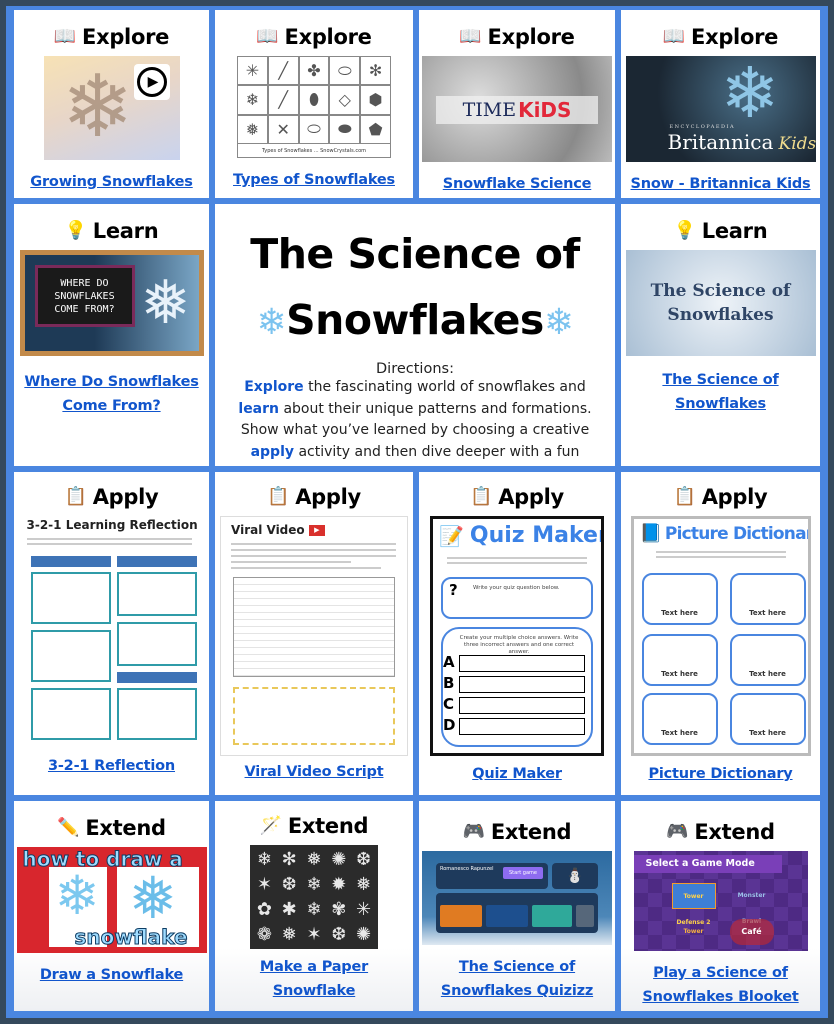 Image resolution: width=834 pixels, height=1024 pixels. Describe the element at coordinates (473, 831) in the screenshot. I see `game-controller-icon: 🎮` at that location.